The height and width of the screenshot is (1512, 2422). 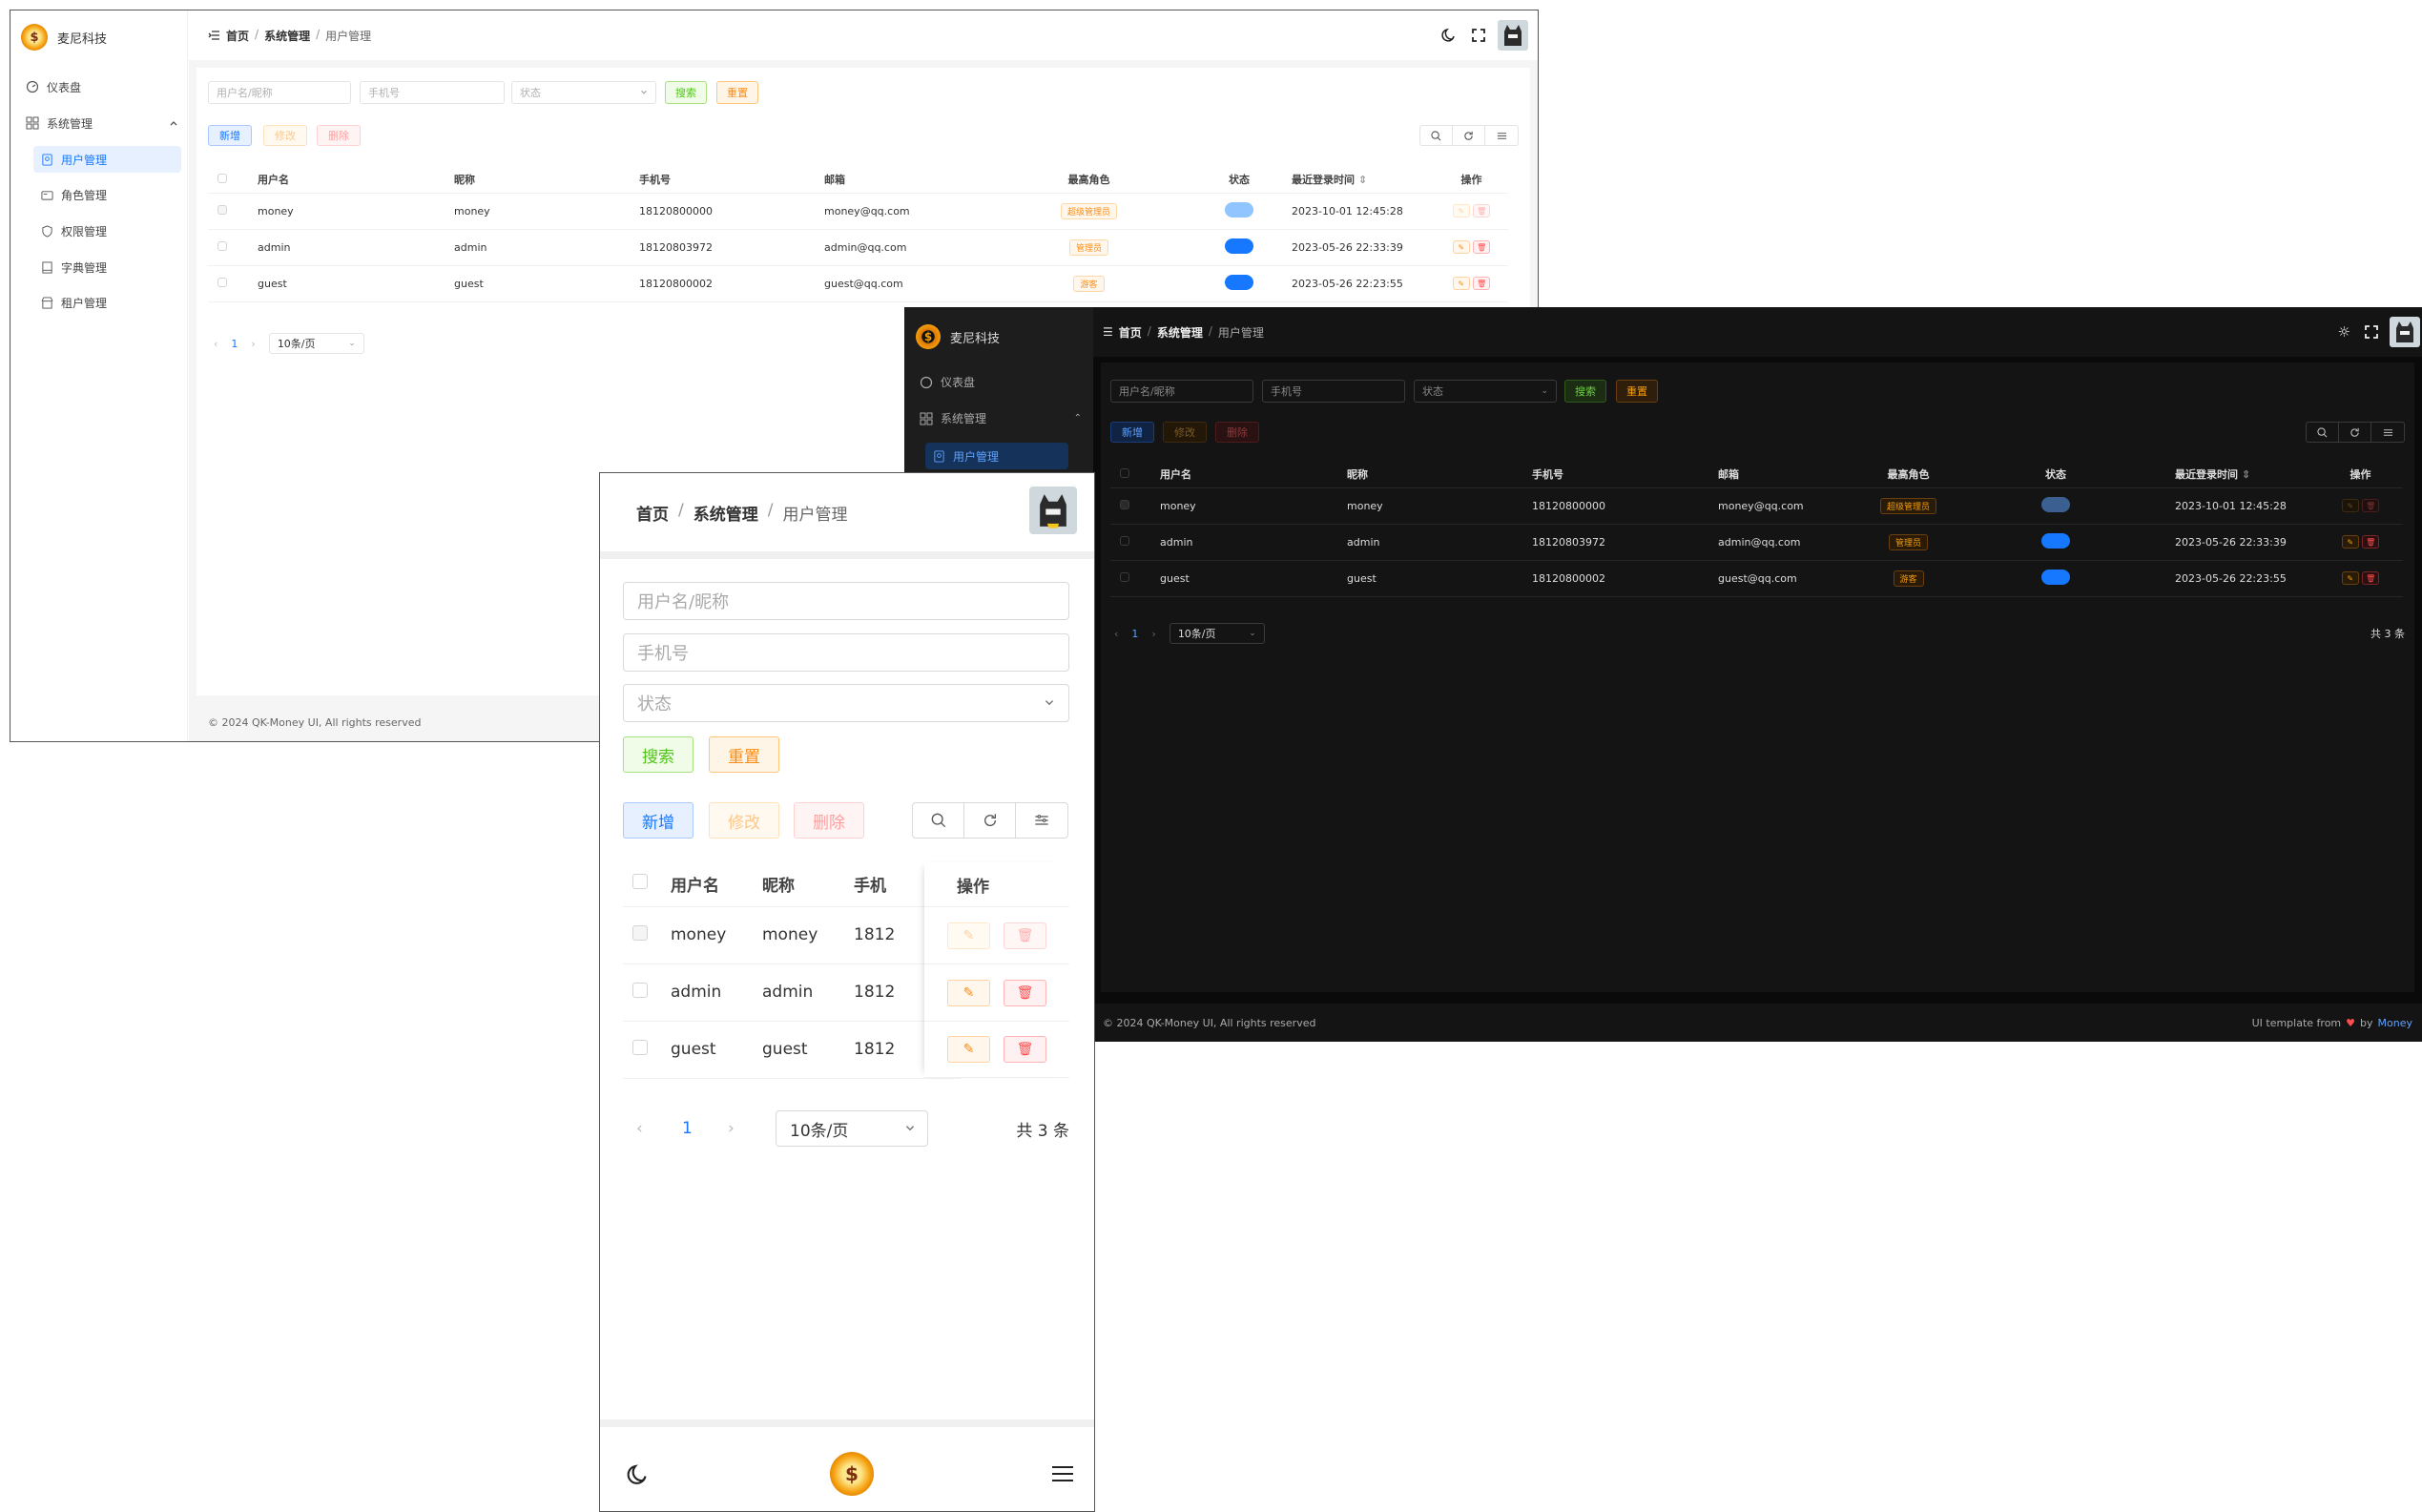 What do you see at coordinates (2344, 332) in the screenshot?
I see `sun-icon: ☼` at bounding box center [2344, 332].